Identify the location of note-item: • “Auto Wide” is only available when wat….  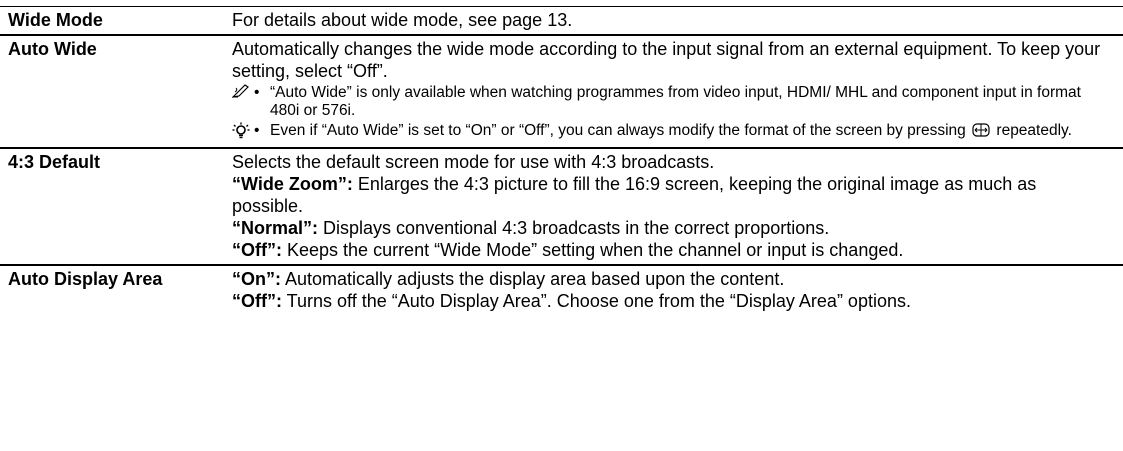
(668, 102).